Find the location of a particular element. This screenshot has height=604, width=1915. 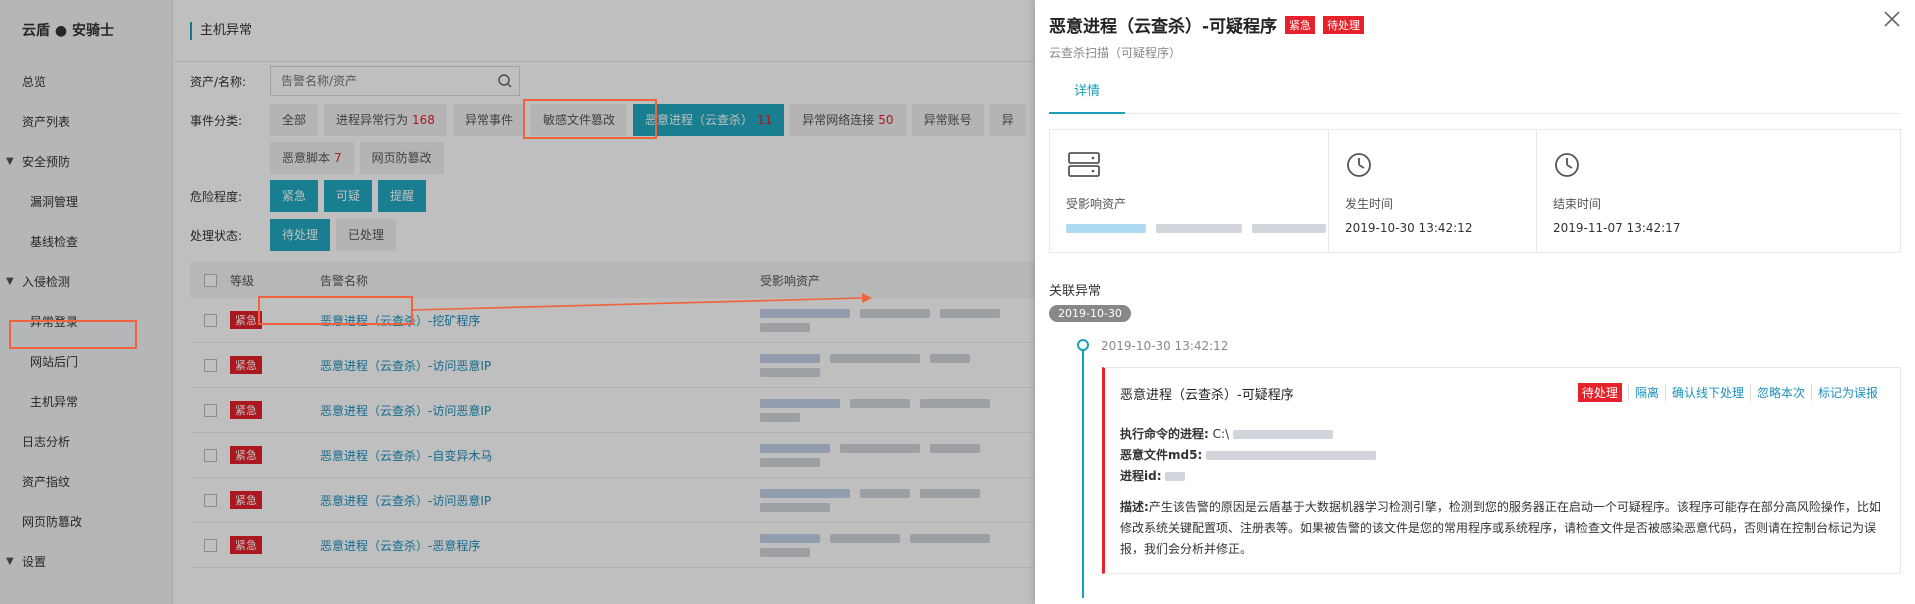

pid-field: 进程id: is located at coordinates (1157, 475).